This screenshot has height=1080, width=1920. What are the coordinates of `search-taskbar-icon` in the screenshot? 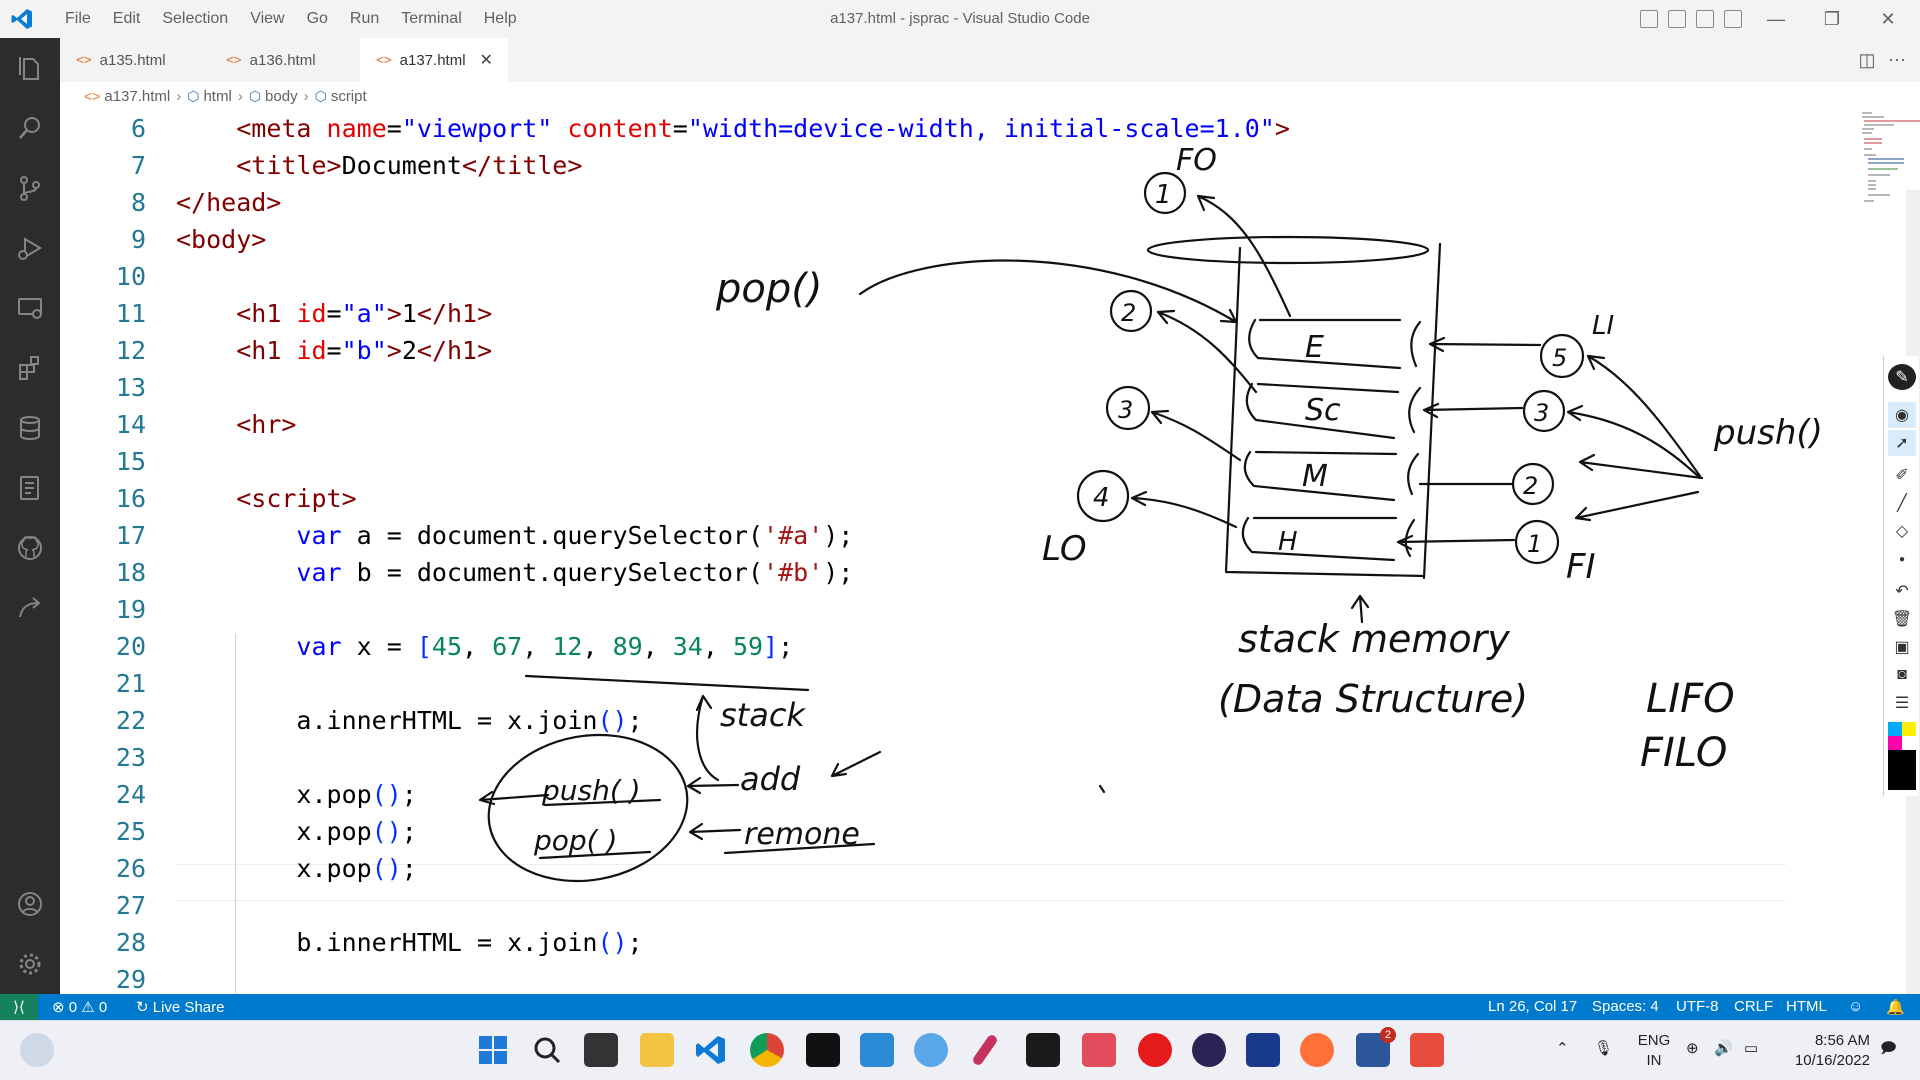 It's located at (547, 1050).